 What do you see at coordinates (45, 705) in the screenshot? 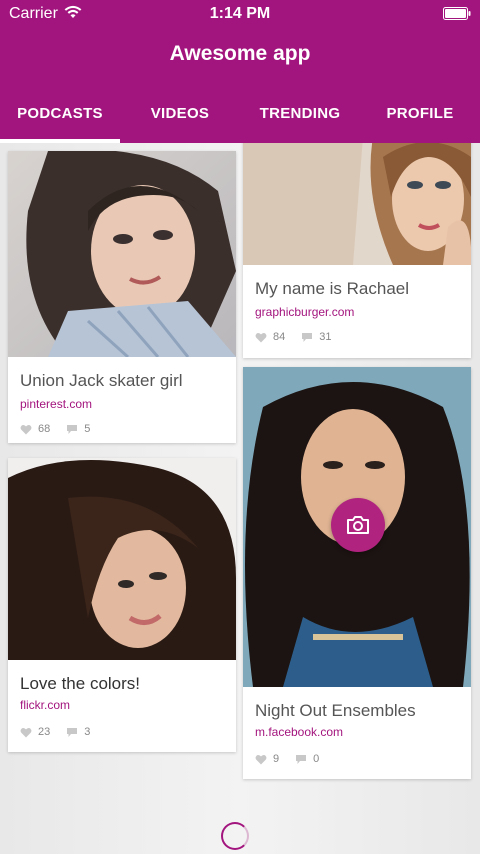
I see `card-source-link: flickr.com` at bounding box center [45, 705].